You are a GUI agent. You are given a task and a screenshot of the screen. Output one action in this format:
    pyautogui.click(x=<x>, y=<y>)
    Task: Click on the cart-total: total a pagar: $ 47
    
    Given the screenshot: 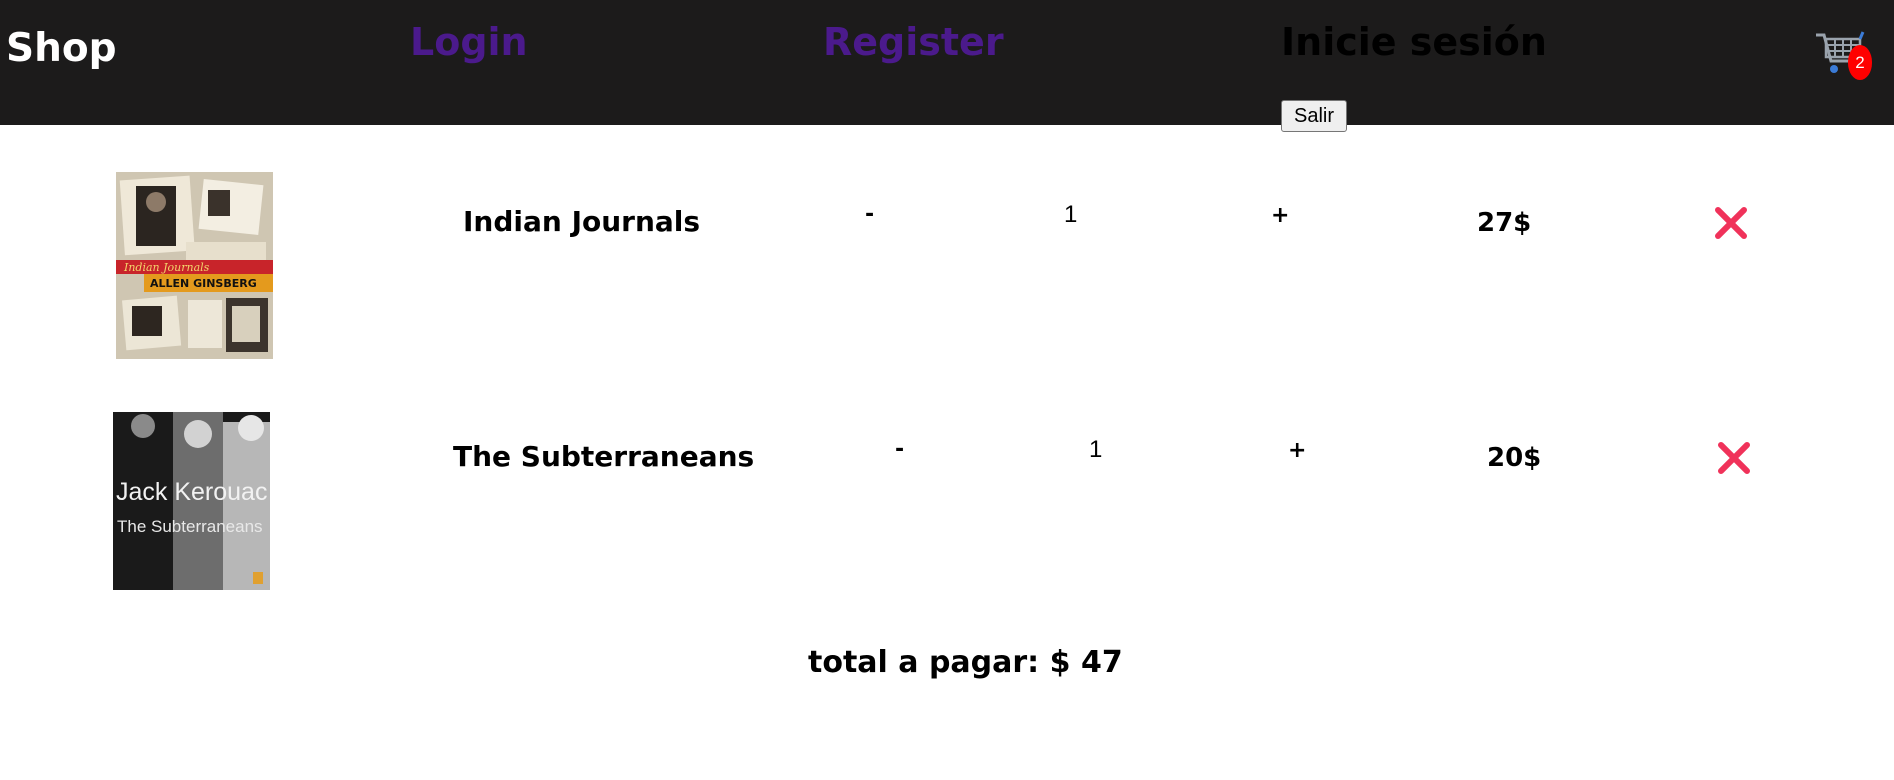 What is the action you would take?
    pyautogui.click(x=965, y=662)
    